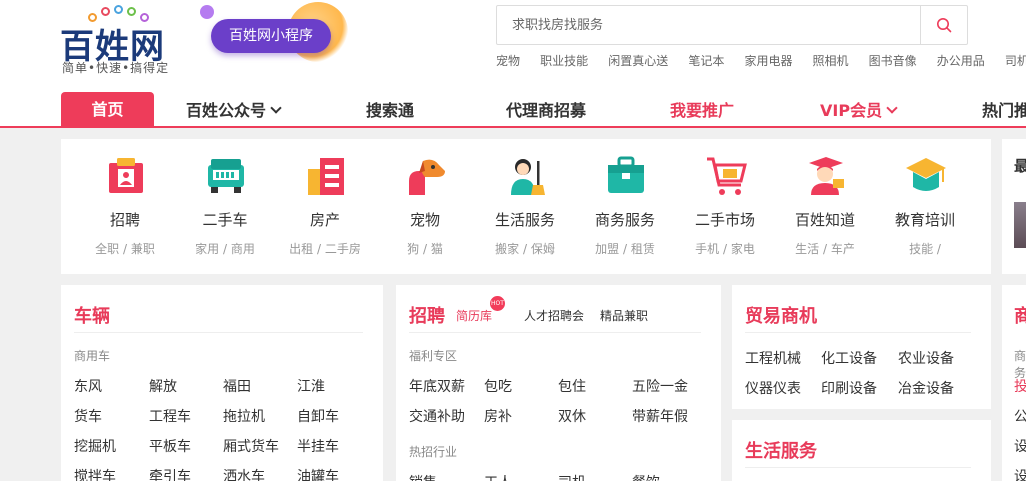 The height and width of the screenshot is (481, 1026). What do you see at coordinates (1020, 386) in the screenshot?
I see `list-item: 投资` at bounding box center [1020, 386].